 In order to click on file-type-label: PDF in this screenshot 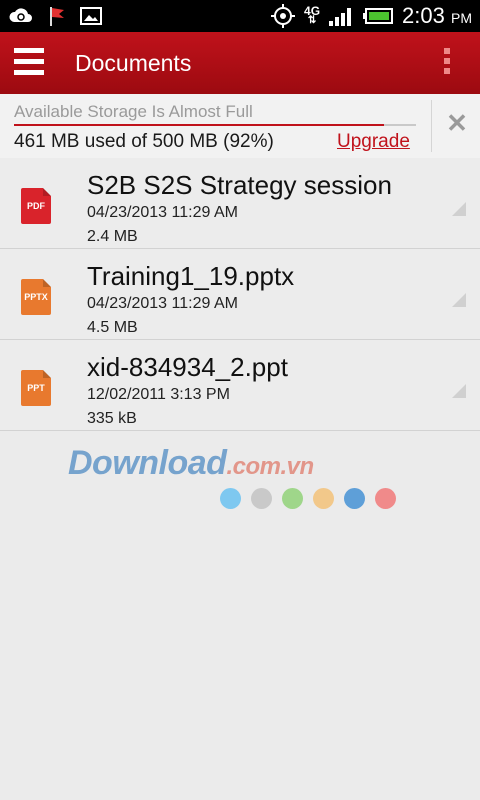, I will do `click(36, 206)`.